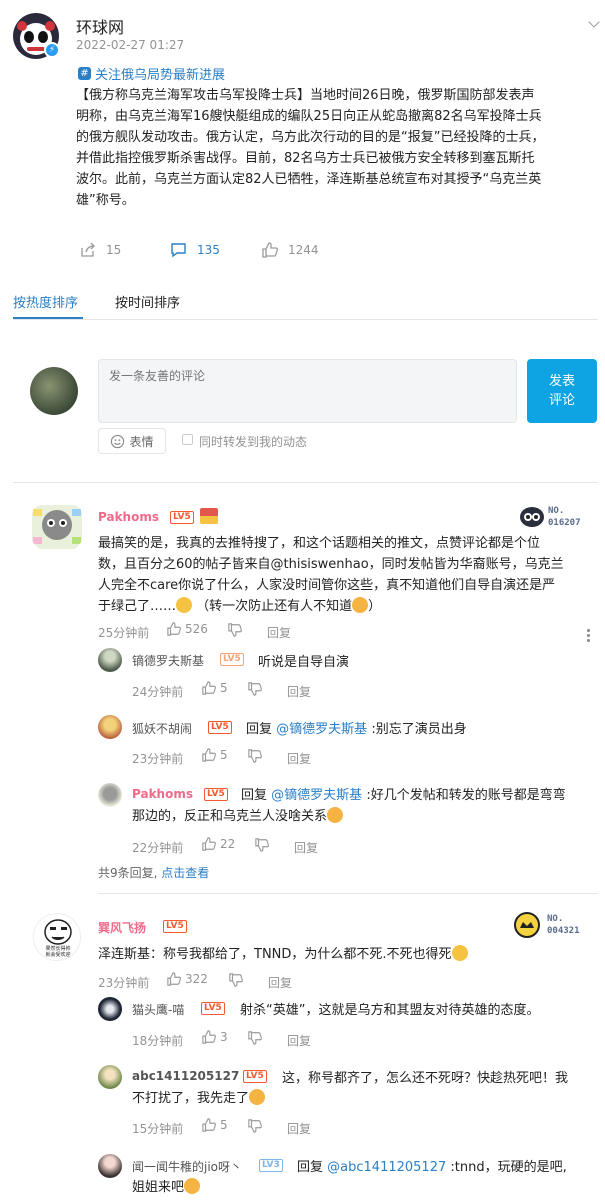 The image size is (605, 1200). I want to click on comment-button: 135, so click(195, 250).